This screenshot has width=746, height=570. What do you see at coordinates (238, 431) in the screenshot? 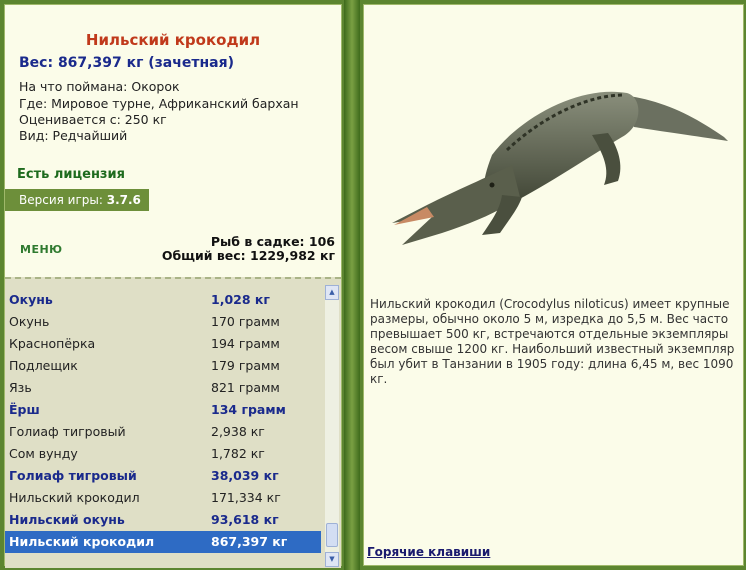
I see `fish-weight-value: 2,938 кг` at bounding box center [238, 431].